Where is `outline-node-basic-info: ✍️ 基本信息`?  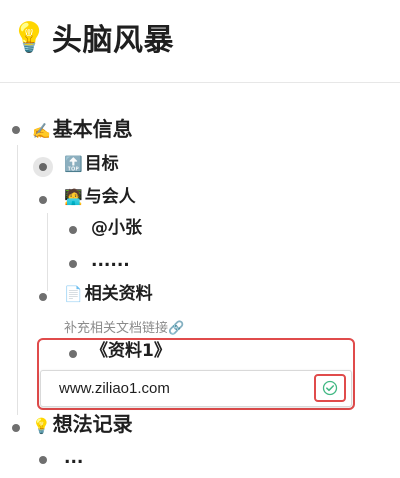
outline-node-basic-info: ✍️ 基本信息 is located at coordinates (82, 129).